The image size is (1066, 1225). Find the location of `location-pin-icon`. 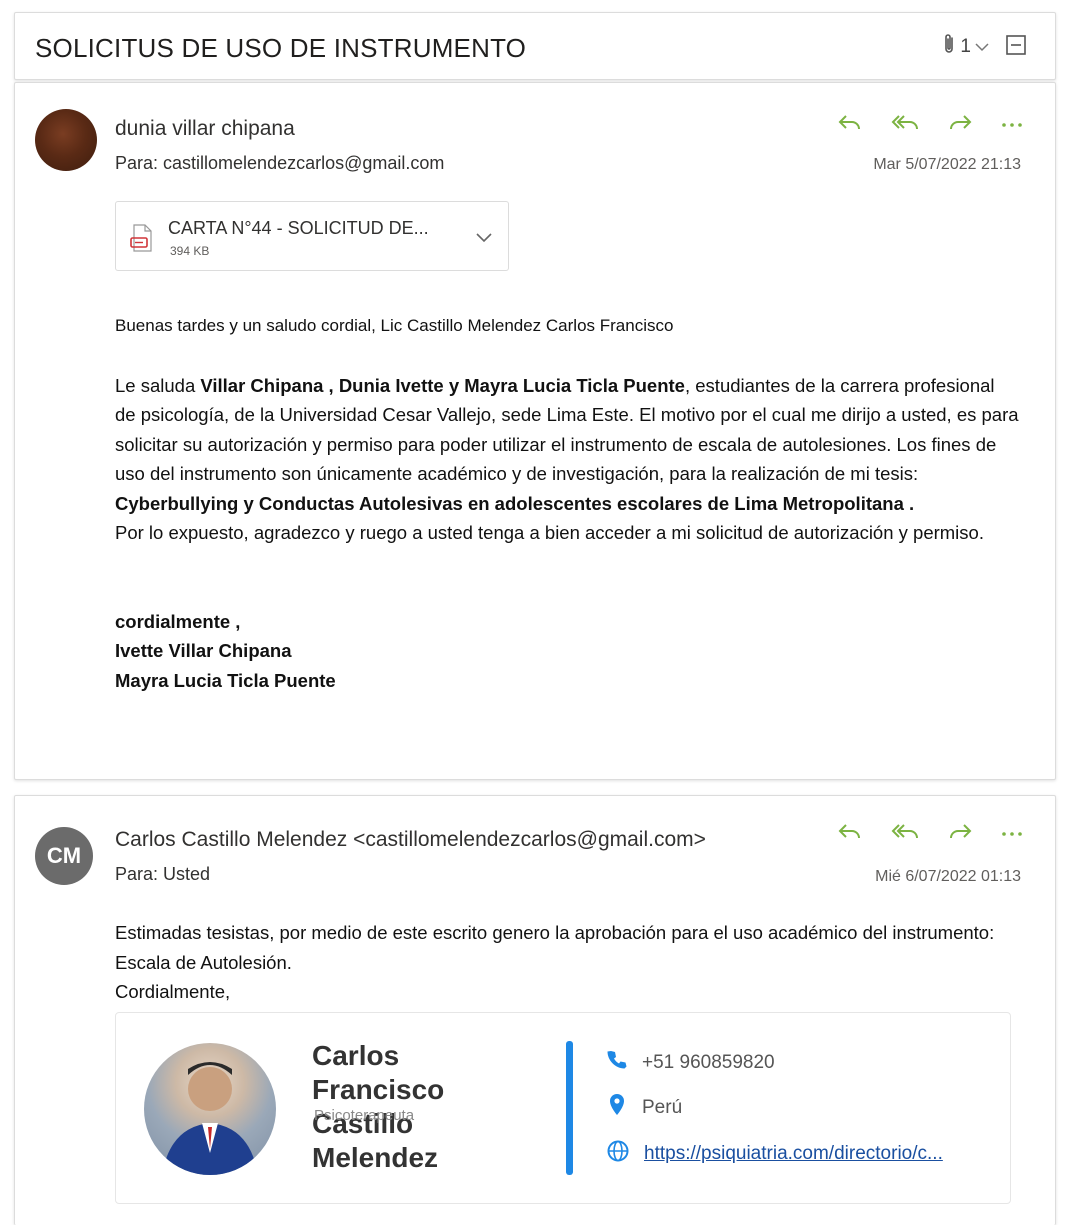

location-pin-icon is located at coordinates (617, 1108).